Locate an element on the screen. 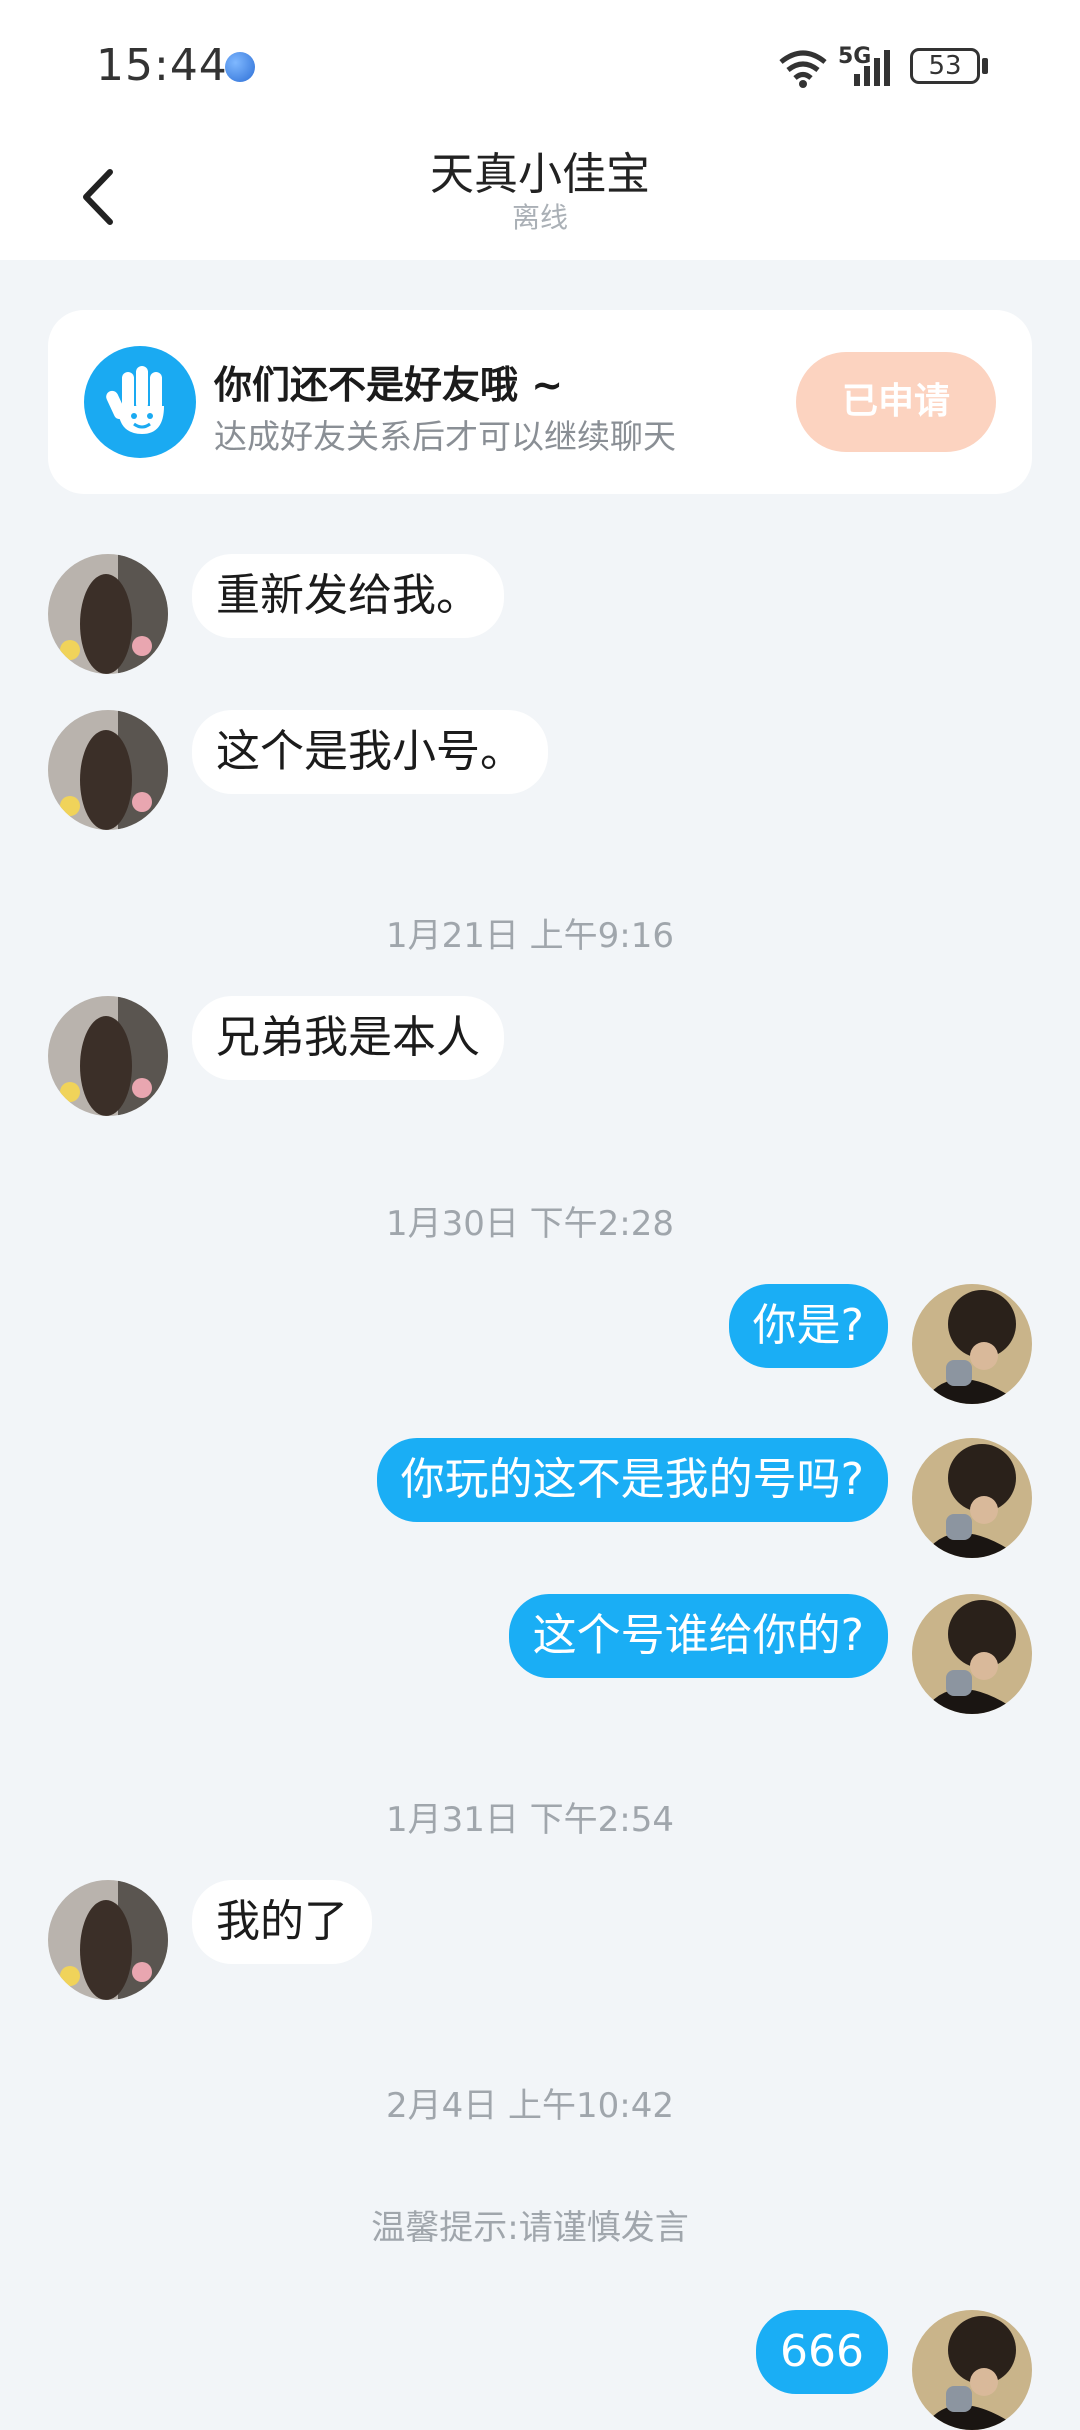 The width and height of the screenshot is (1080, 2430). contact-name: 天真小佳宝 is located at coordinates (540, 174).